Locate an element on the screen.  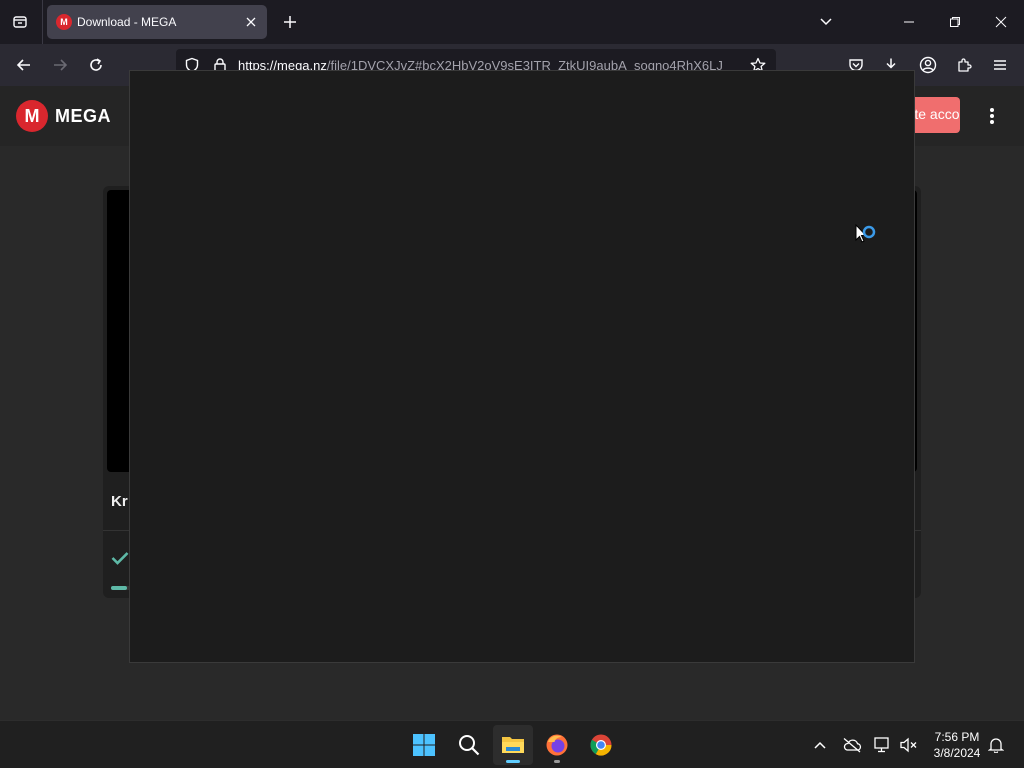
running-app-indicator is located at coordinates (557, 761).